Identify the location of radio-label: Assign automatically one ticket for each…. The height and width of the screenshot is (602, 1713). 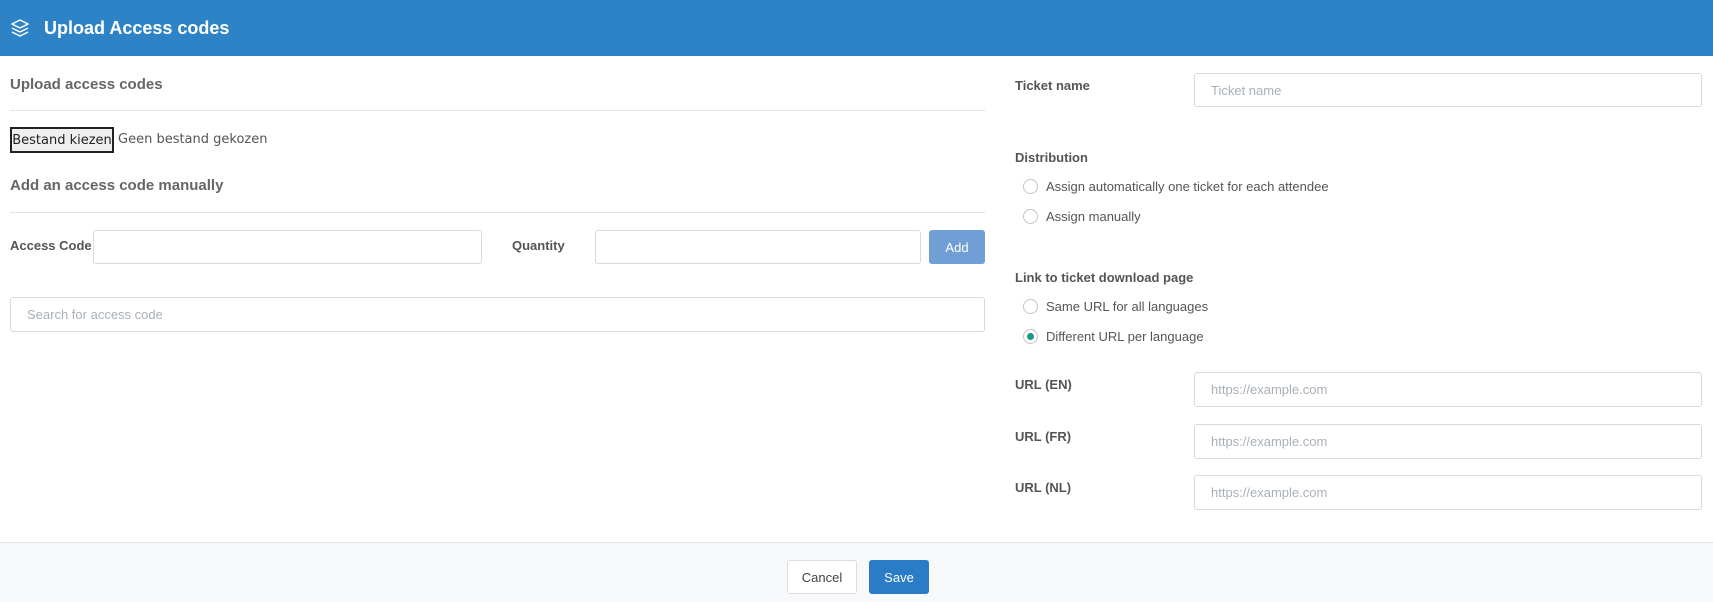
(1187, 186).